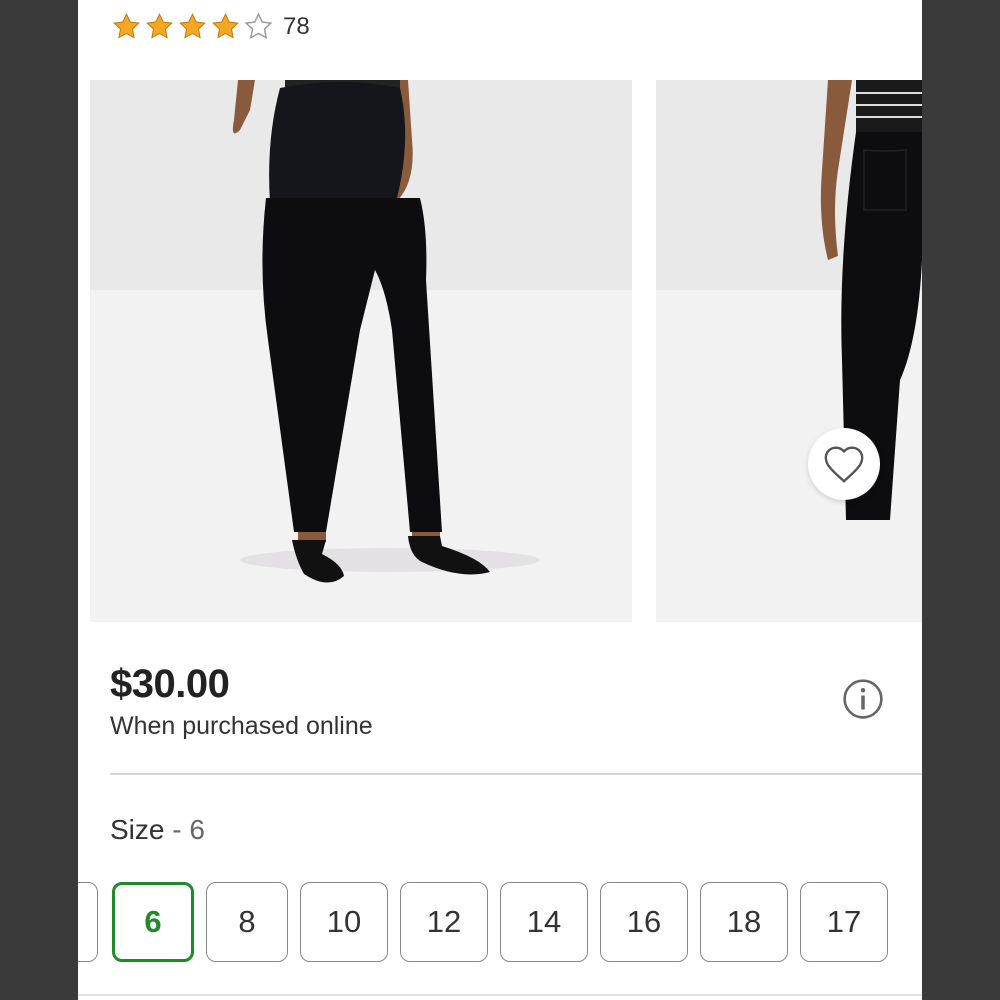 The width and height of the screenshot is (1000, 1000). Describe the element at coordinates (241, 726) in the screenshot. I see `price-note: When purchased online` at that location.